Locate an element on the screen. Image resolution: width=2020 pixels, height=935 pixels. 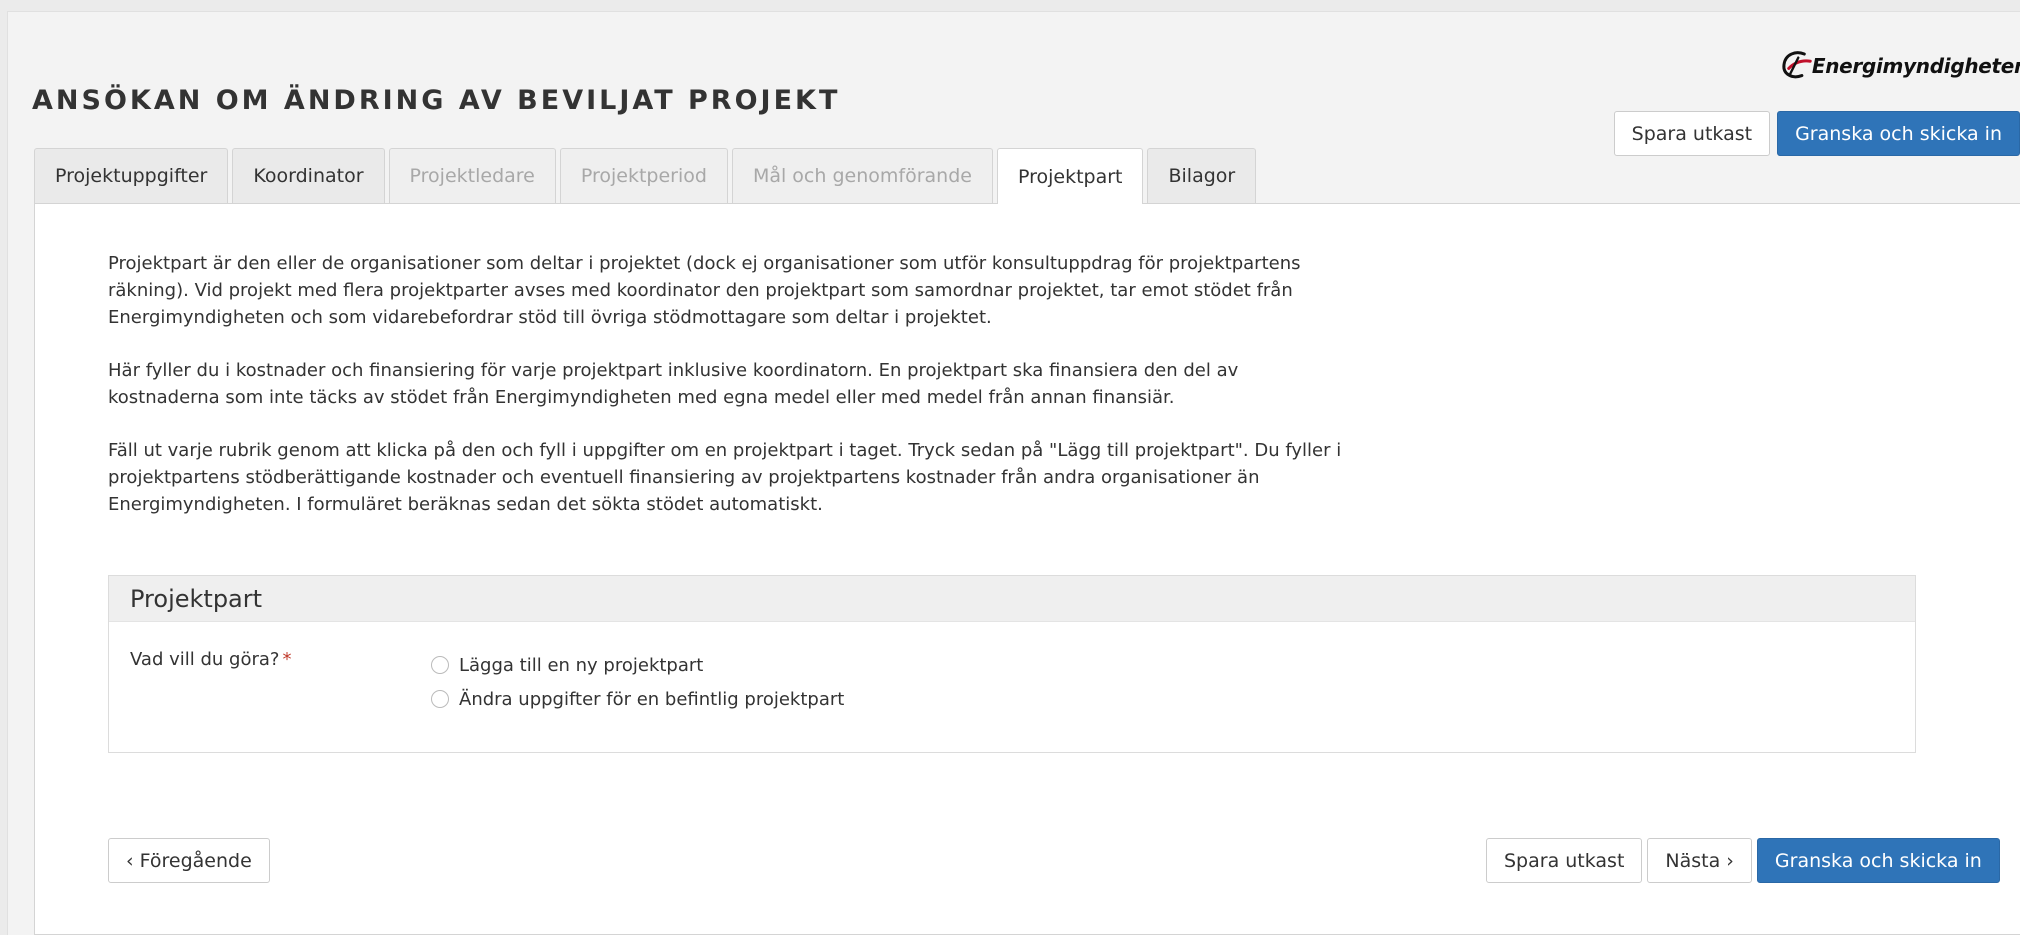
previous-button: ‹ Föregående is located at coordinates (189, 860).